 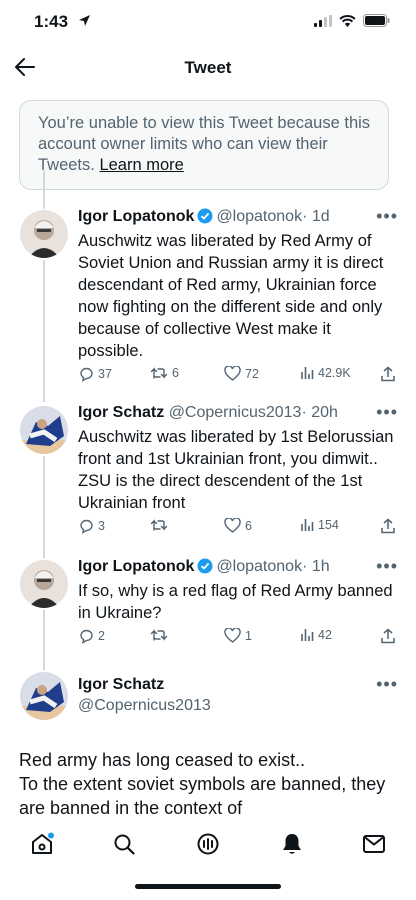 I want to click on view-count: 42.9K, so click(x=334, y=373).